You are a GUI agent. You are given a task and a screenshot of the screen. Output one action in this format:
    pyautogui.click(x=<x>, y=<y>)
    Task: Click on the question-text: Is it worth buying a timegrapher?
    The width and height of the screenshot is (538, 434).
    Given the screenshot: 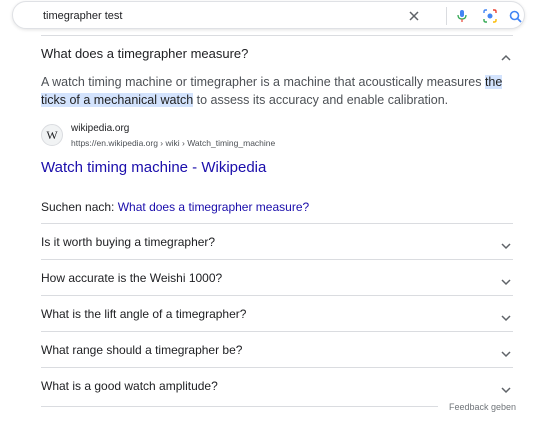 What is the action you would take?
    pyautogui.click(x=128, y=242)
    